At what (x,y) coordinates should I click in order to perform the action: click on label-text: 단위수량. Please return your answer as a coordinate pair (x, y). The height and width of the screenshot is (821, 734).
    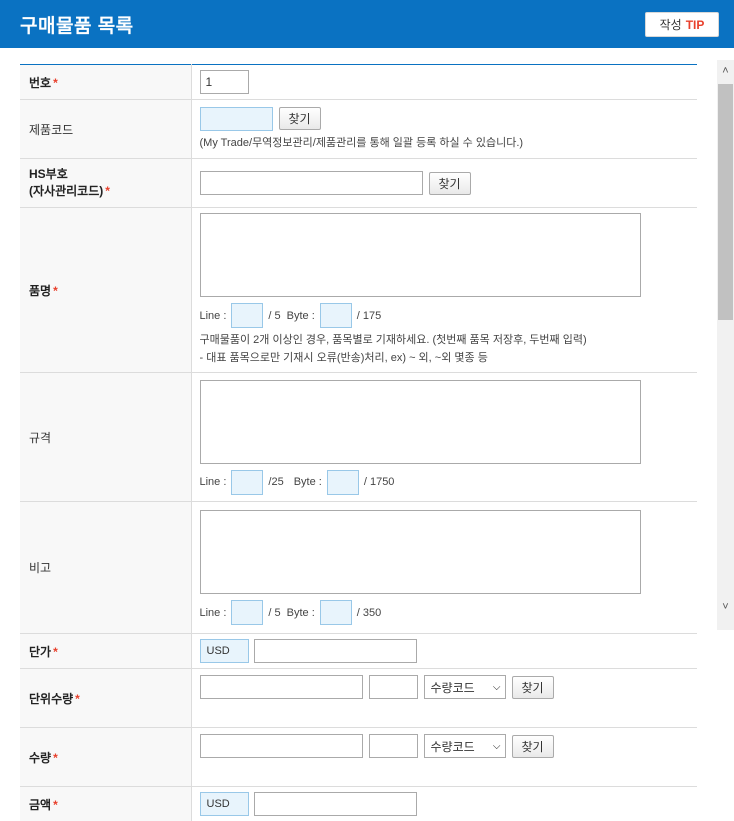
    Looking at the image, I should click on (51, 698).